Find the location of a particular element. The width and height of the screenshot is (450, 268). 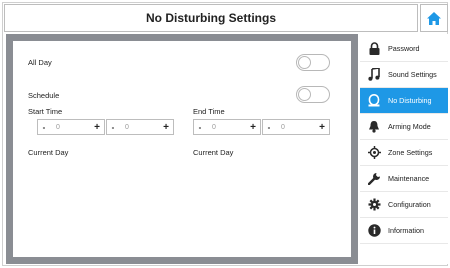

sidebar-item-label: Configuration is located at coordinates (409, 204).